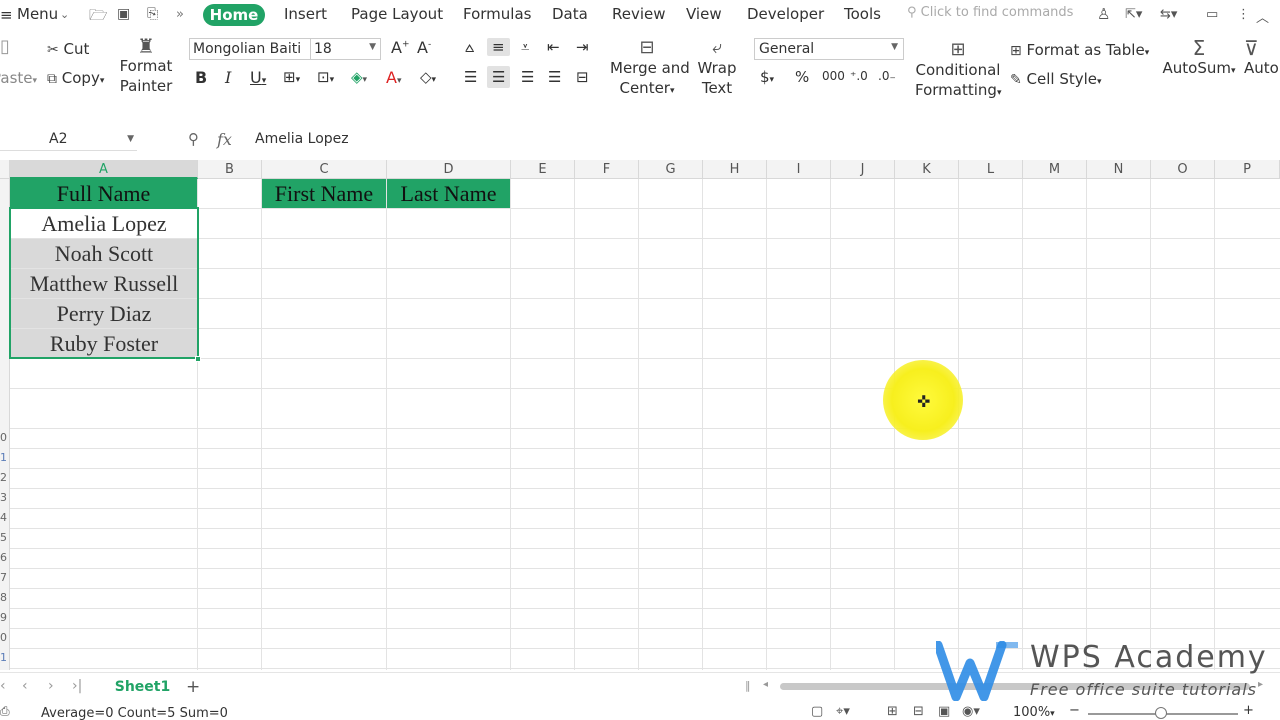 Image resolution: width=1280 pixels, height=720 pixels. I want to click on page-break-view-icon: ▣, so click(944, 711).